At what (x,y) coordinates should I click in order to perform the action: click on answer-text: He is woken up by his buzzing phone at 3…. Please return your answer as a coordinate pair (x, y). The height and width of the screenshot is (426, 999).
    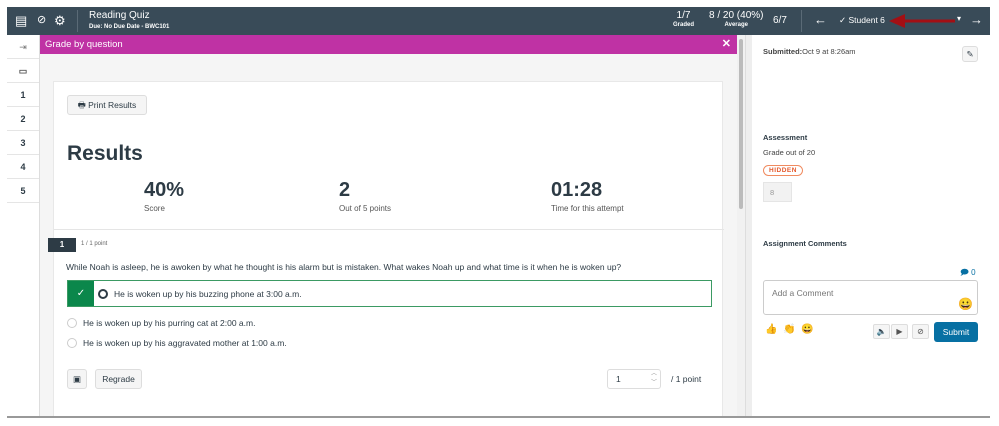
    Looking at the image, I should click on (208, 294).